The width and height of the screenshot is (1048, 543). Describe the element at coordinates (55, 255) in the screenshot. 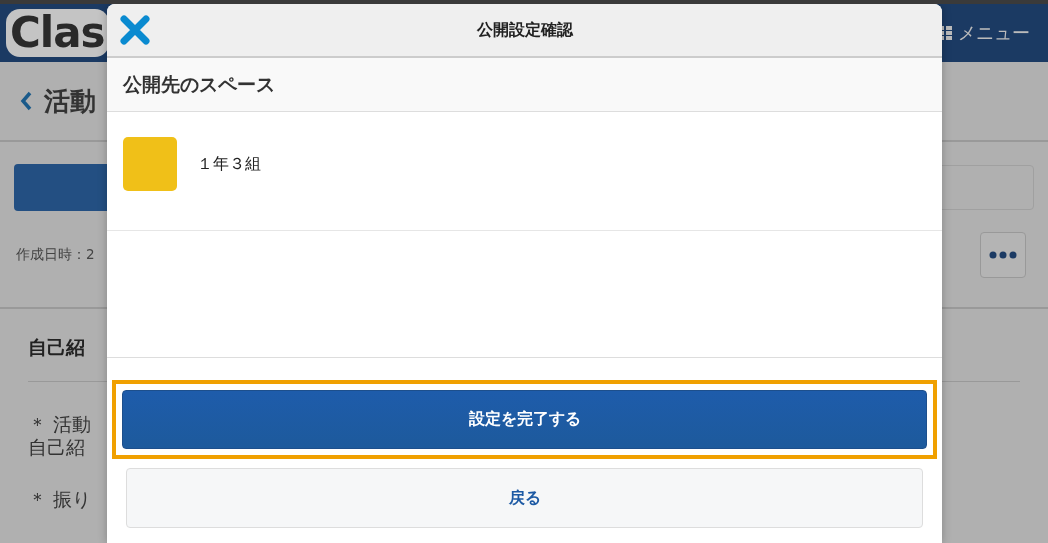

I see `created-date: 作成日時：2` at that location.